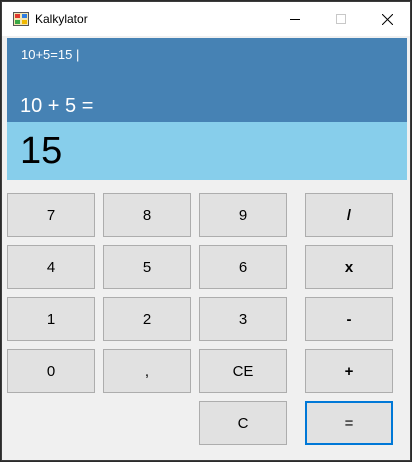 This screenshot has width=412, height=462. What do you see at coordinates (57, 106) in the screenshot?
I see `expression-text: 10 + 5 =` at bounding box center [57, 106].